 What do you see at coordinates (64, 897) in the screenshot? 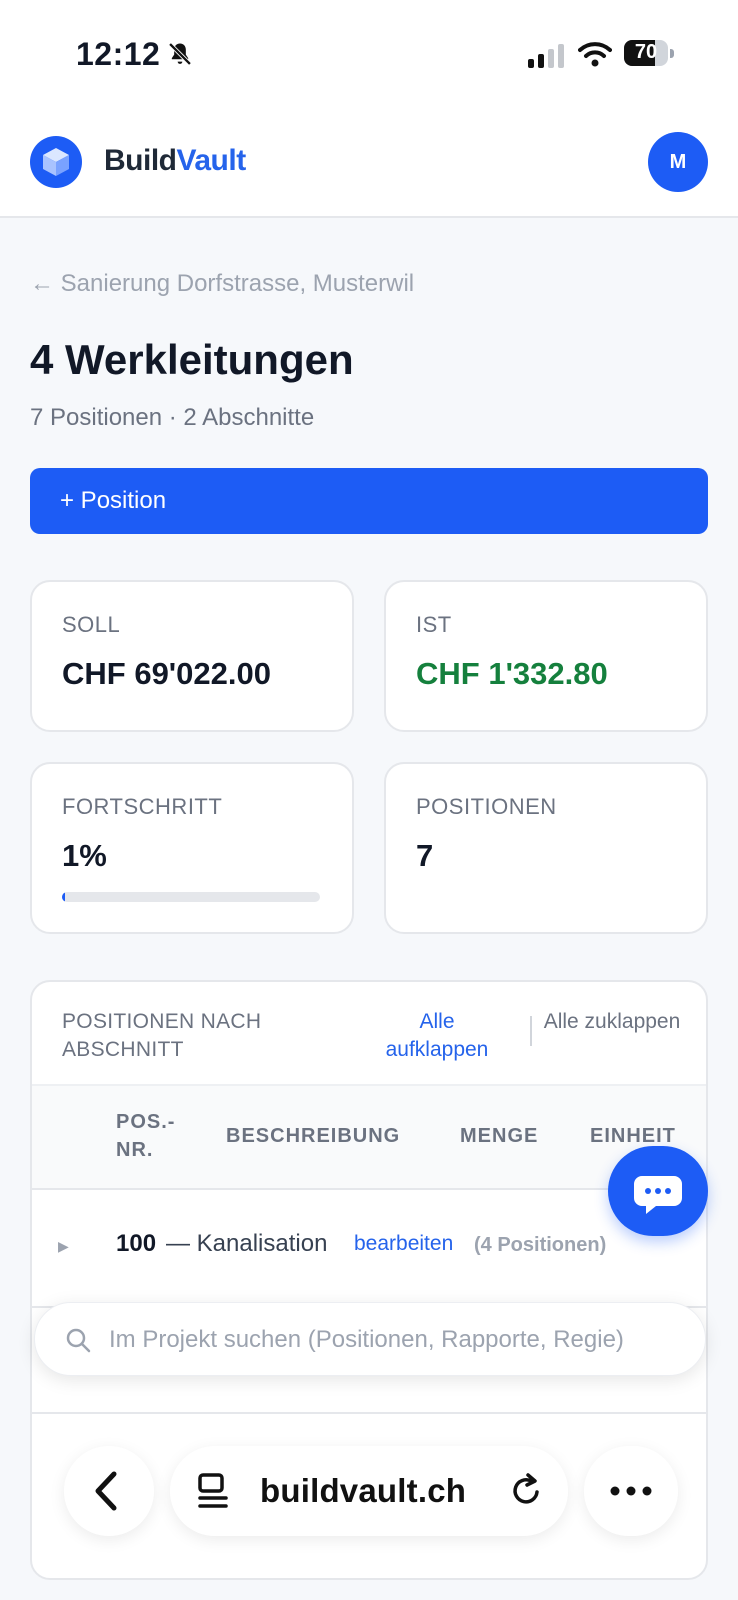
I see `progress-bar-fill` at bounding box center [64, 897].